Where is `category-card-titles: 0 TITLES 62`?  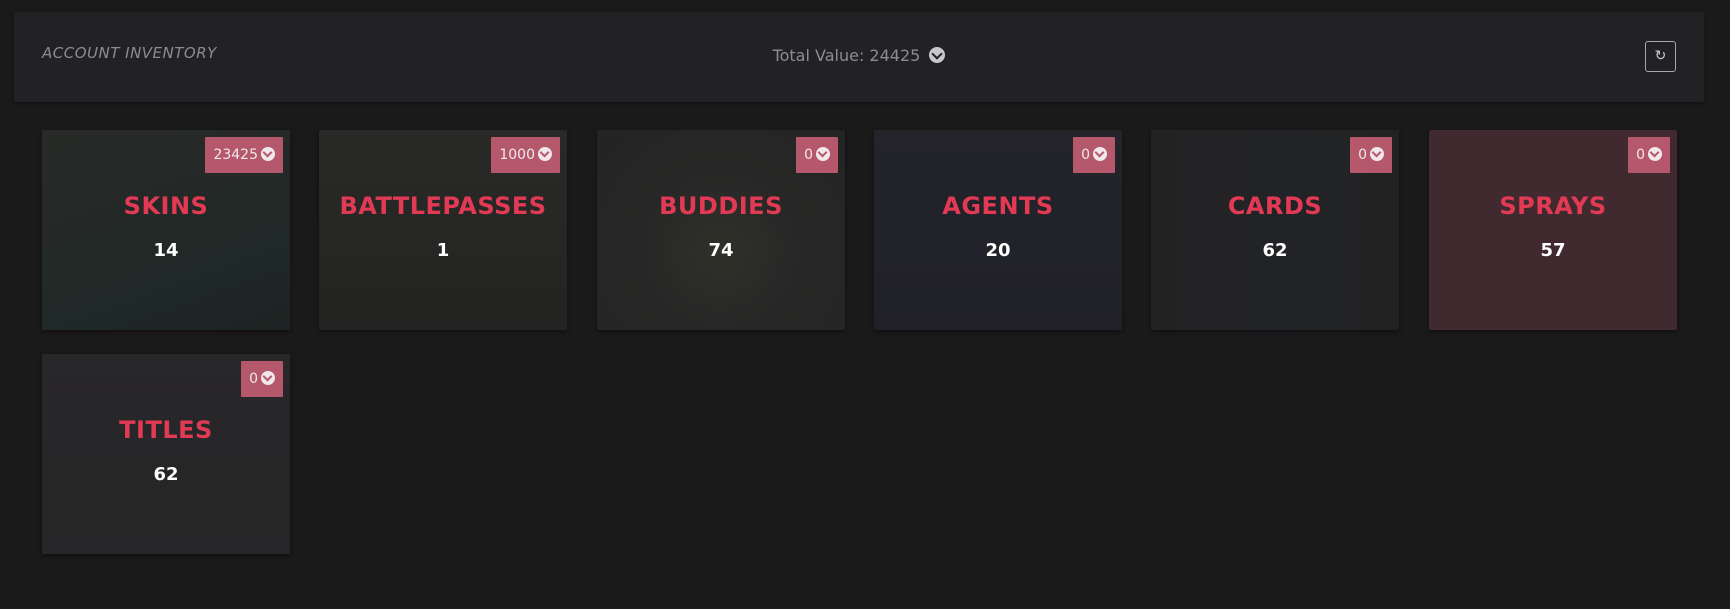
category-card-titles: 0 TITLES 62 is located at coordinates (166, 454).